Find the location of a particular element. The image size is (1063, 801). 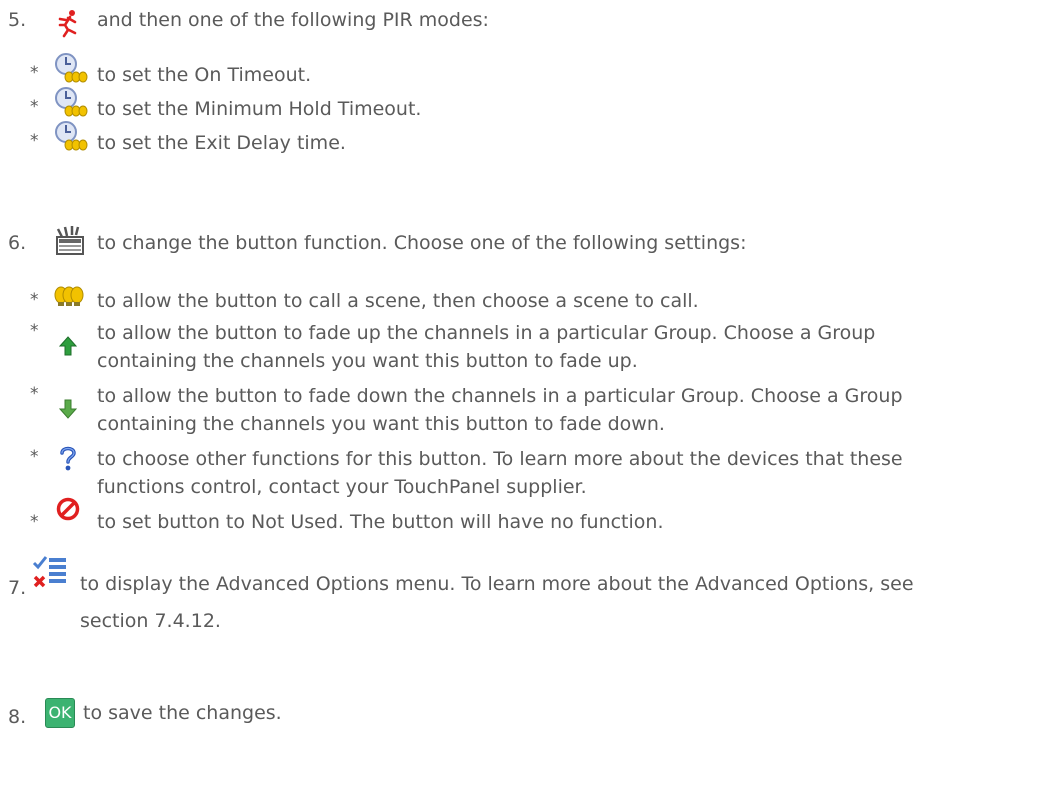

list-item-text: to set the Exit Delay time. is located at coordinates (221, 143).